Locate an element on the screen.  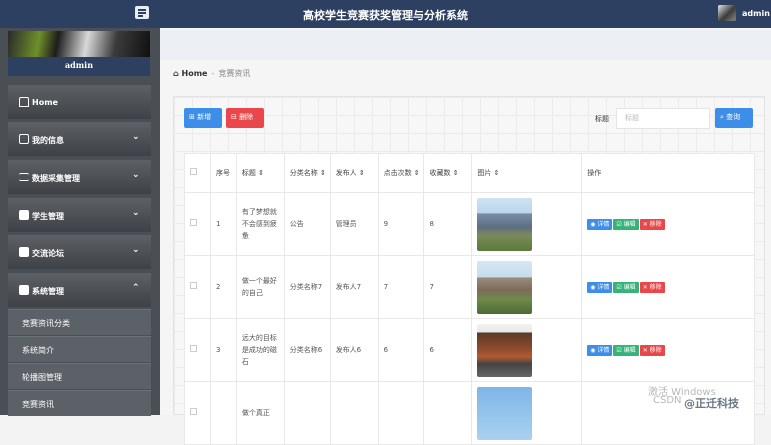
table-row: 1 有了梦想就不会感到疲惫 公告 管理员 9 8 ◉ 详情 ☑ 编辑 ✕ 移除 is located at coordinates (469, 224).